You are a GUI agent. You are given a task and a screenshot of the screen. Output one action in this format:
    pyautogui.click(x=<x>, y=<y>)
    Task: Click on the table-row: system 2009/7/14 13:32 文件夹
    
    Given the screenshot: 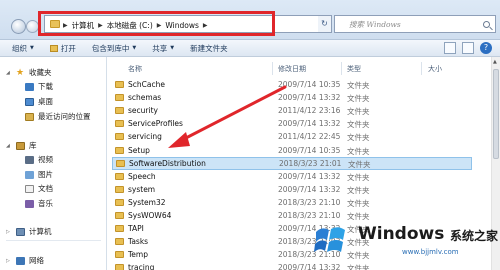 What is the action you would take?
    pyautogui.click(x=304, y=189)
    